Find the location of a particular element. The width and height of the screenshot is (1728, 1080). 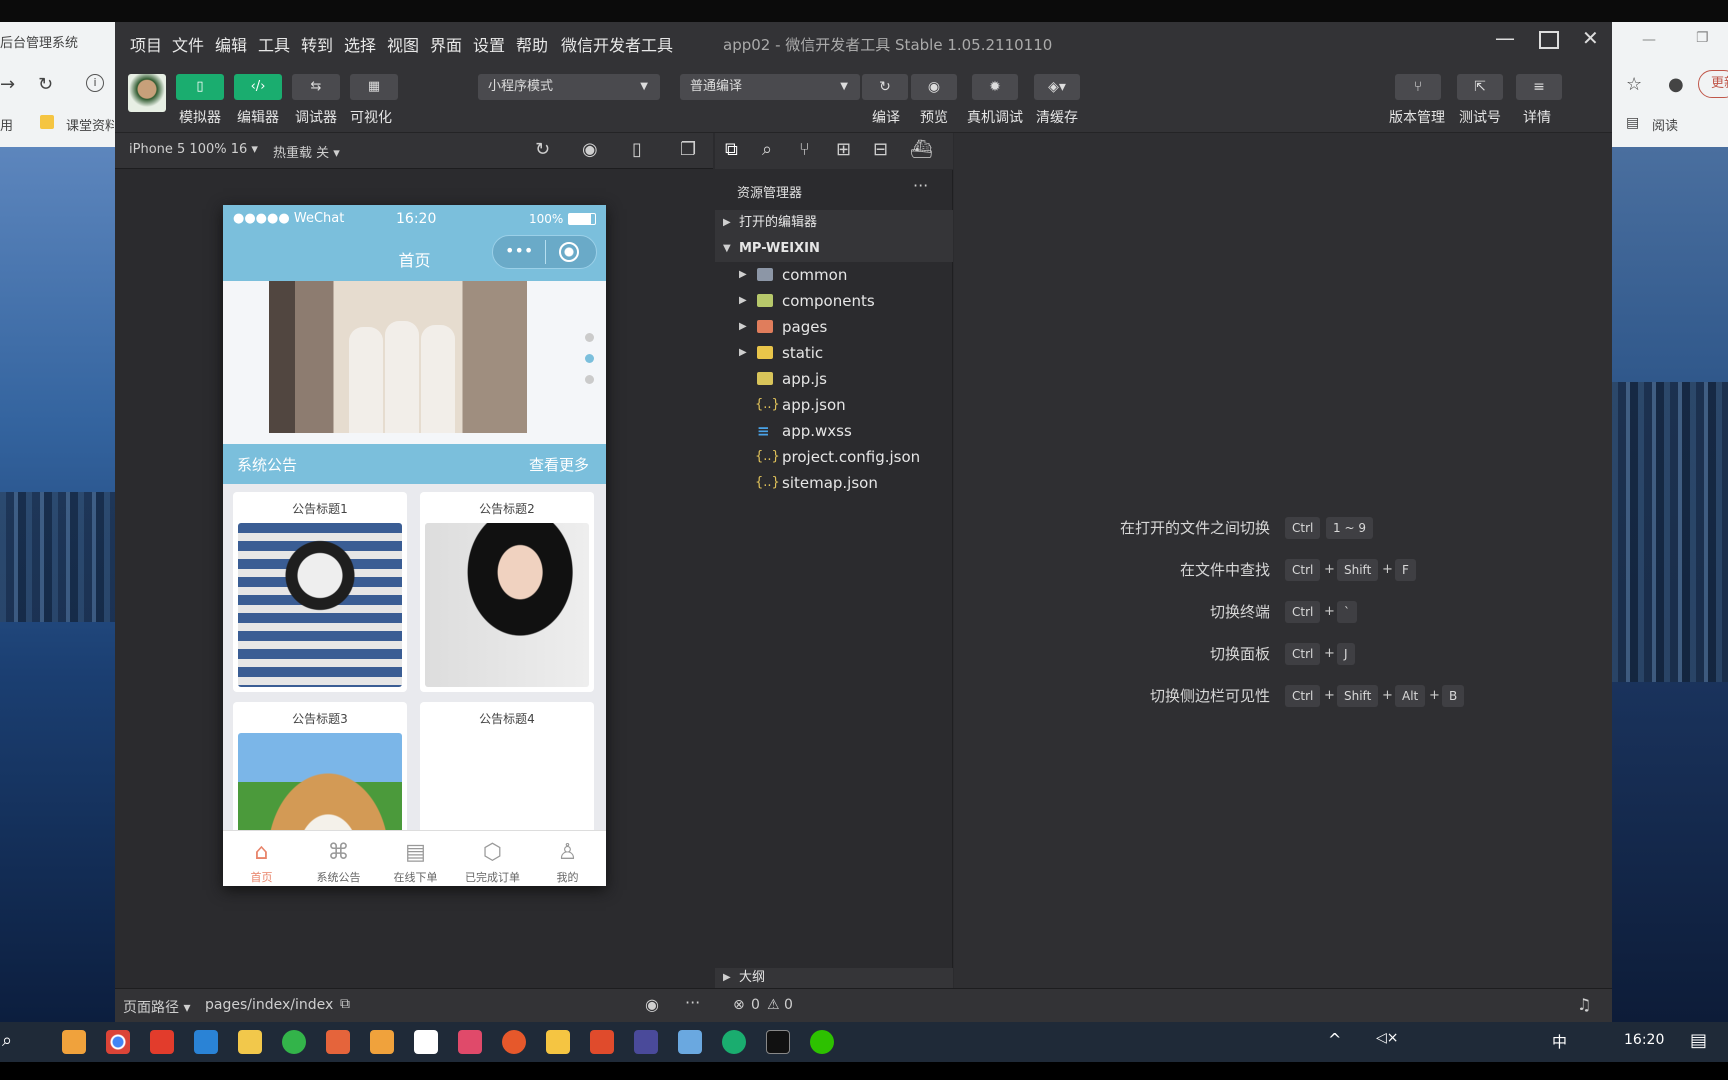

avatar is located at coordinates (147, 93).